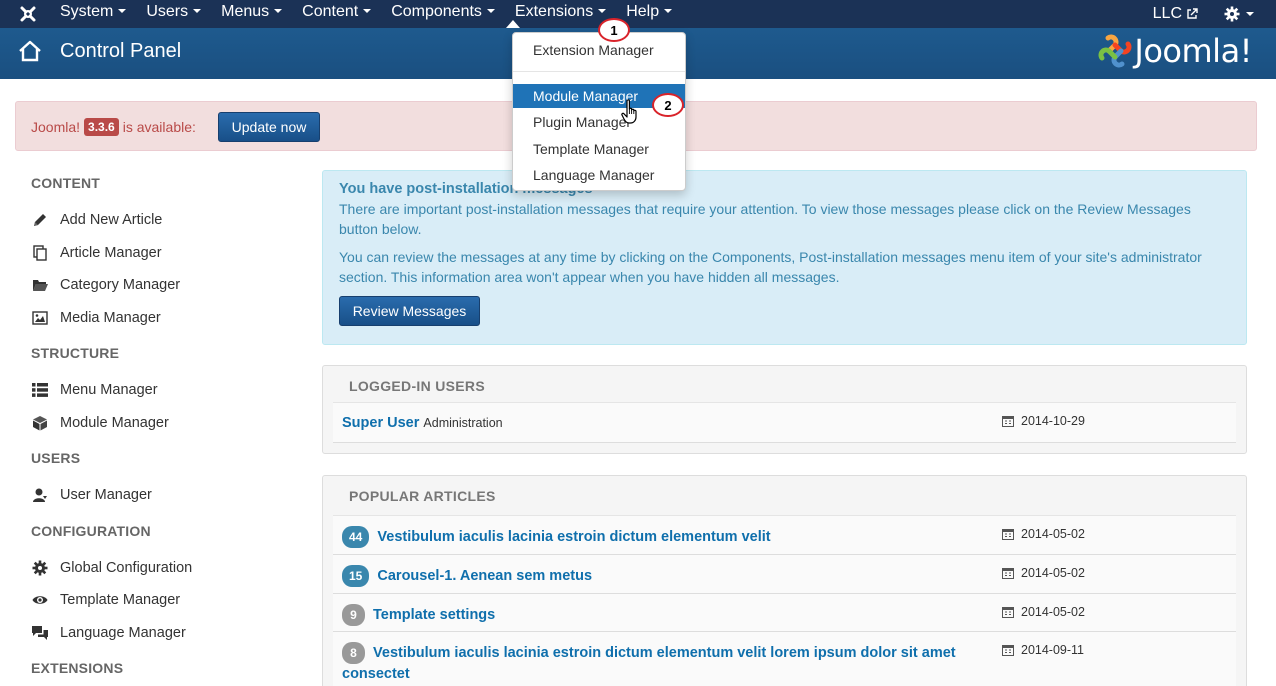 The image size is (1276, 686). What do you see at coordinates (30, 52) in the screenshot?
I see `home-icon` at bounding box center [30, 52].